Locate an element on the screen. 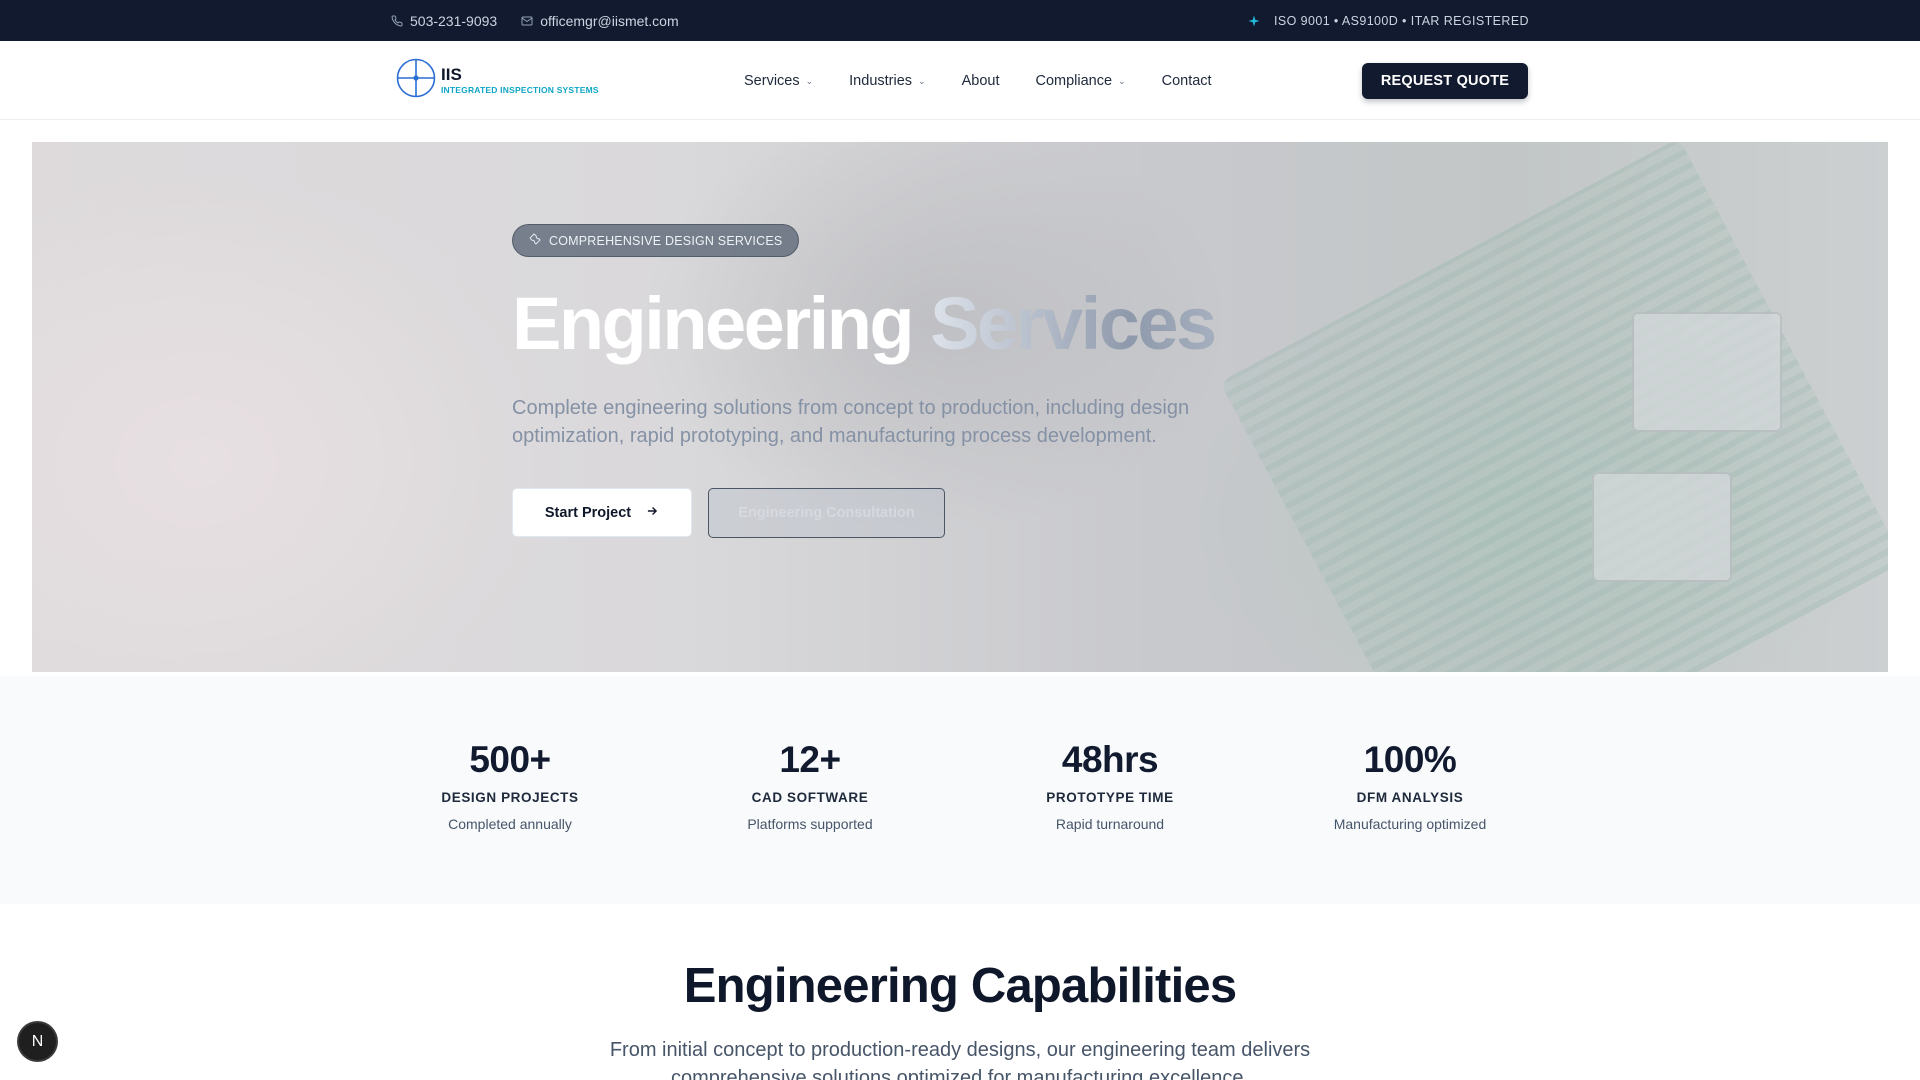  crosshair-logo-icon is located at coordinates (416, 80).